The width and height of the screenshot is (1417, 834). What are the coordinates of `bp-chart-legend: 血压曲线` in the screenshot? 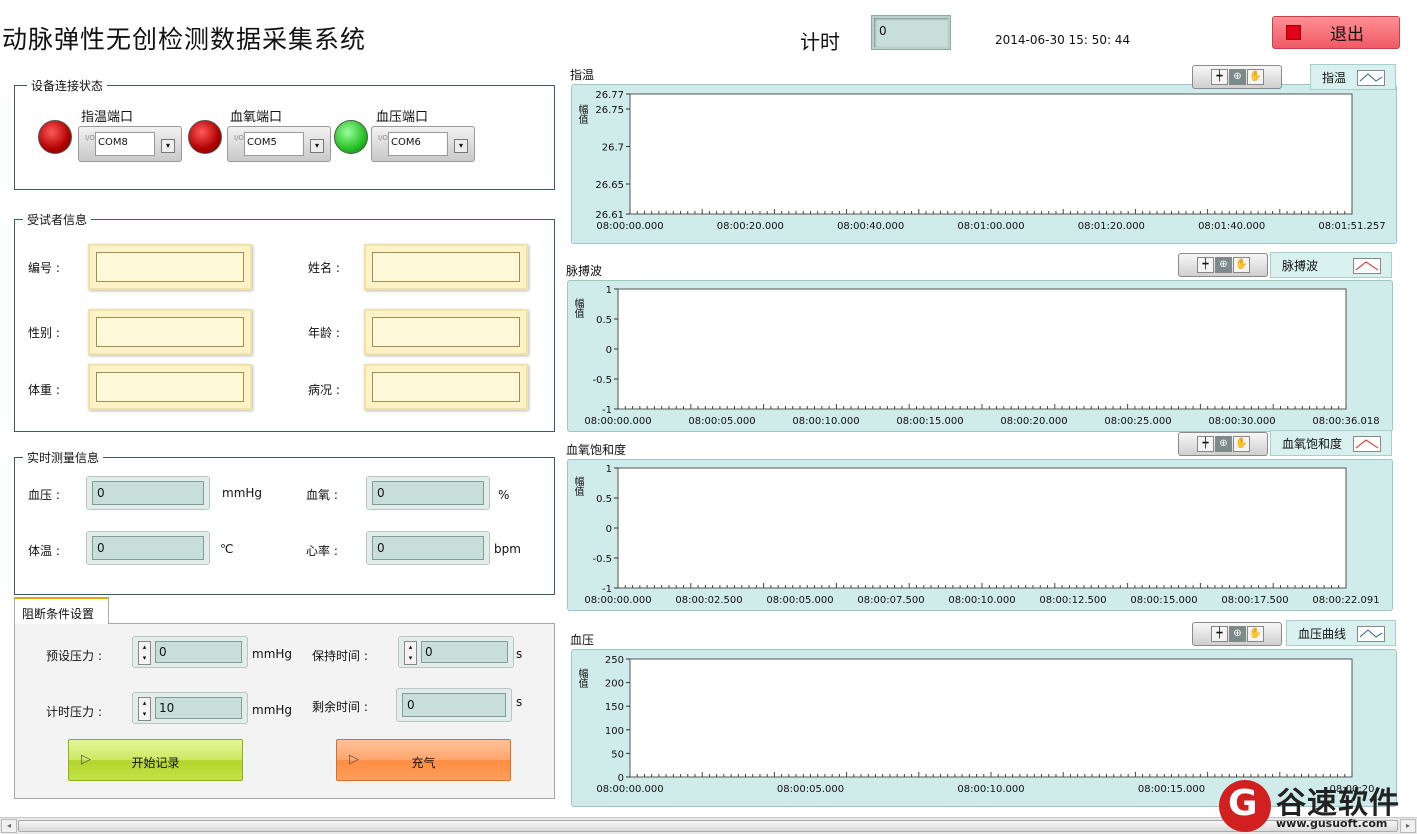 It's located at (1341, 633).